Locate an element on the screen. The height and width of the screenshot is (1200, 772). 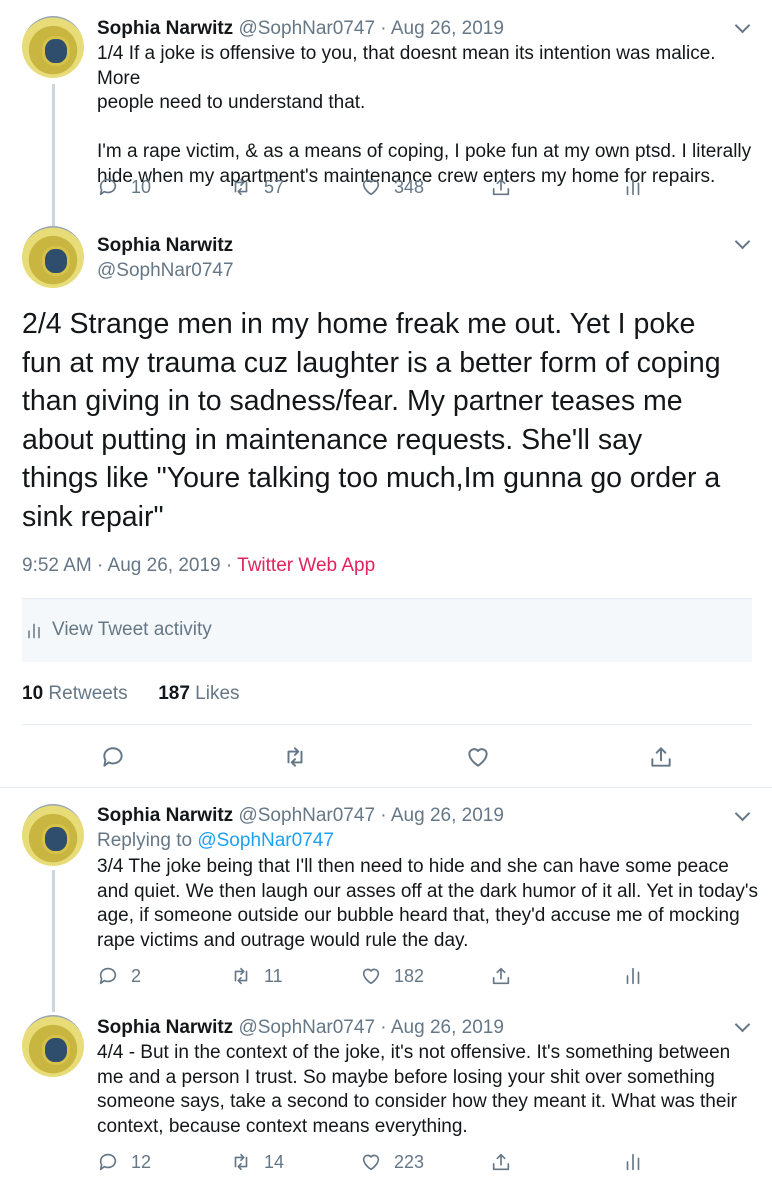
like-count: 182 is located at coordinates (409, 975).